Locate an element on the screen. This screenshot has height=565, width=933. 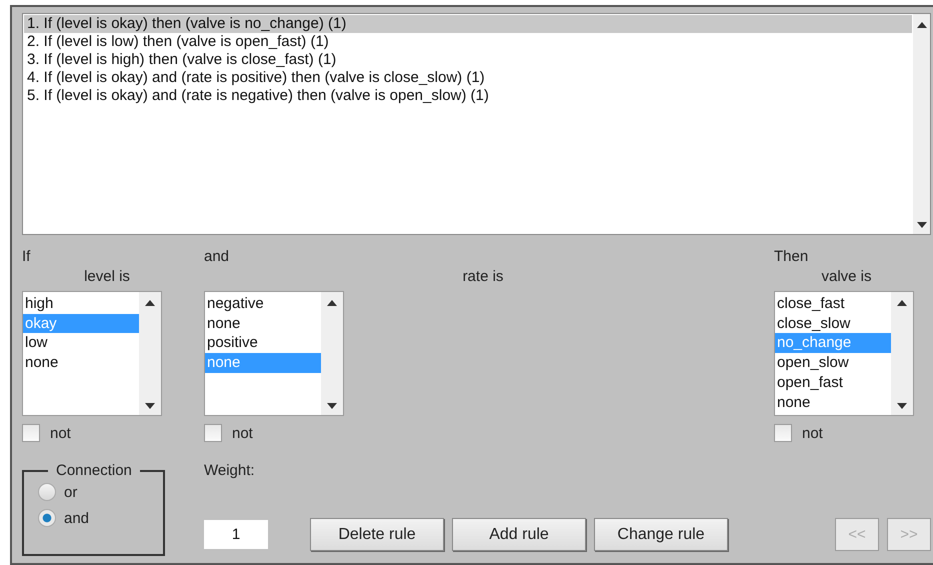
rule-button: Add rule is located at coordinates (519, 534).